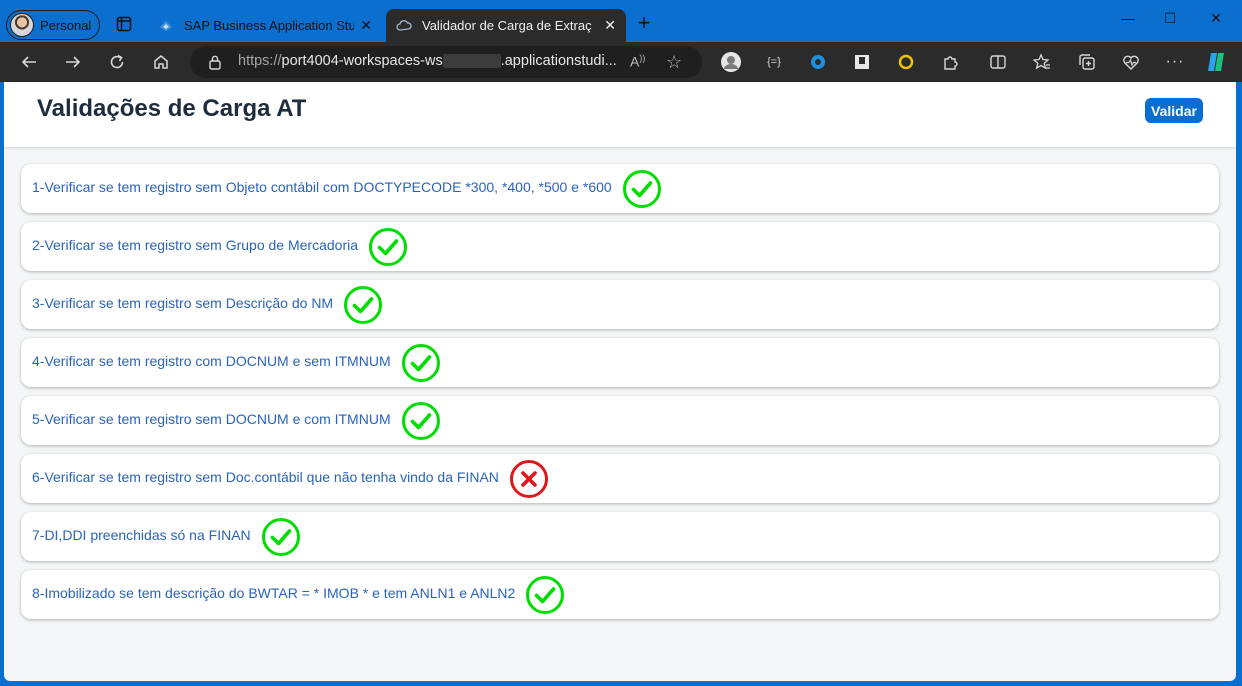 The height and width of the screenshot is (686, 1242). Describe the element at coordinates (1216, 62) in the screenshot. I see `copilot-icon` at that location.